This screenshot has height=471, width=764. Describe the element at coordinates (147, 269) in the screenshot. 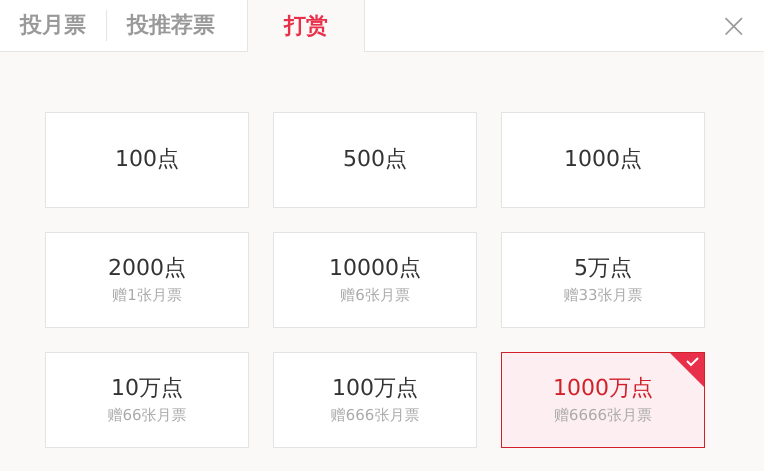

I see `amount-label: 2000点` at that location.